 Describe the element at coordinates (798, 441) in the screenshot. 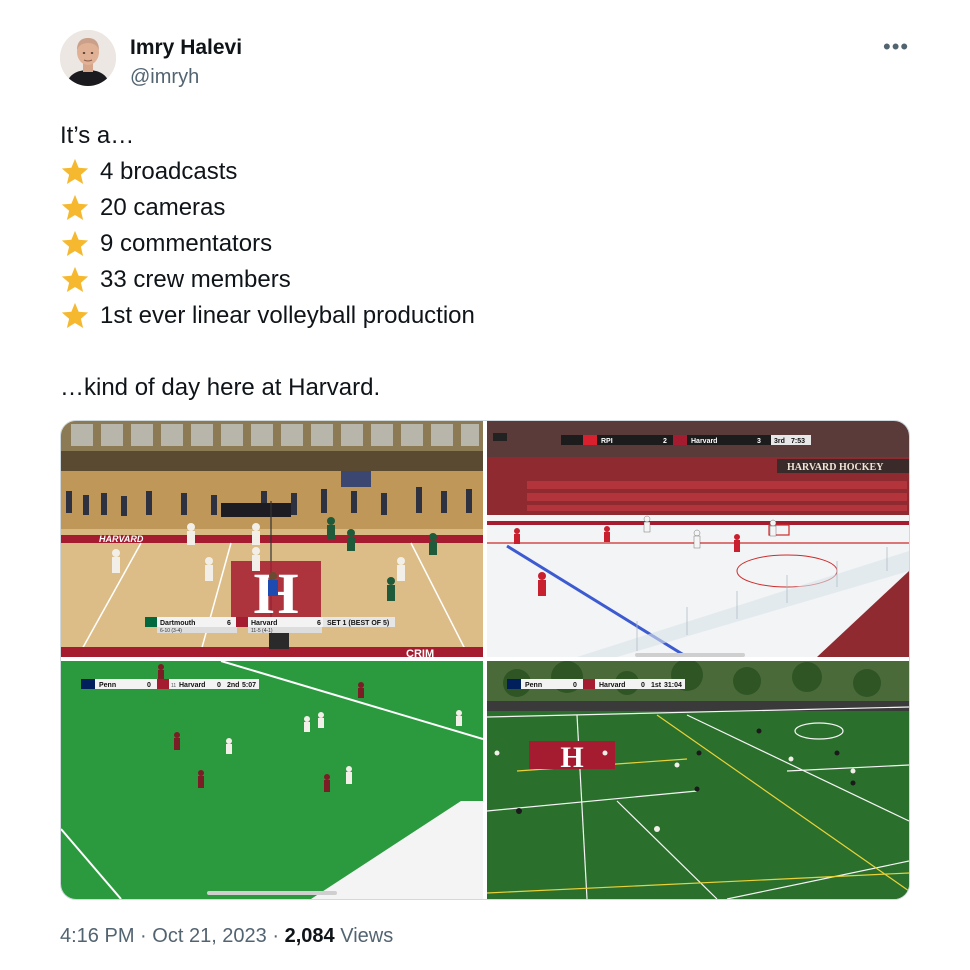

I see `hockey-clock: 7:53` at that location.